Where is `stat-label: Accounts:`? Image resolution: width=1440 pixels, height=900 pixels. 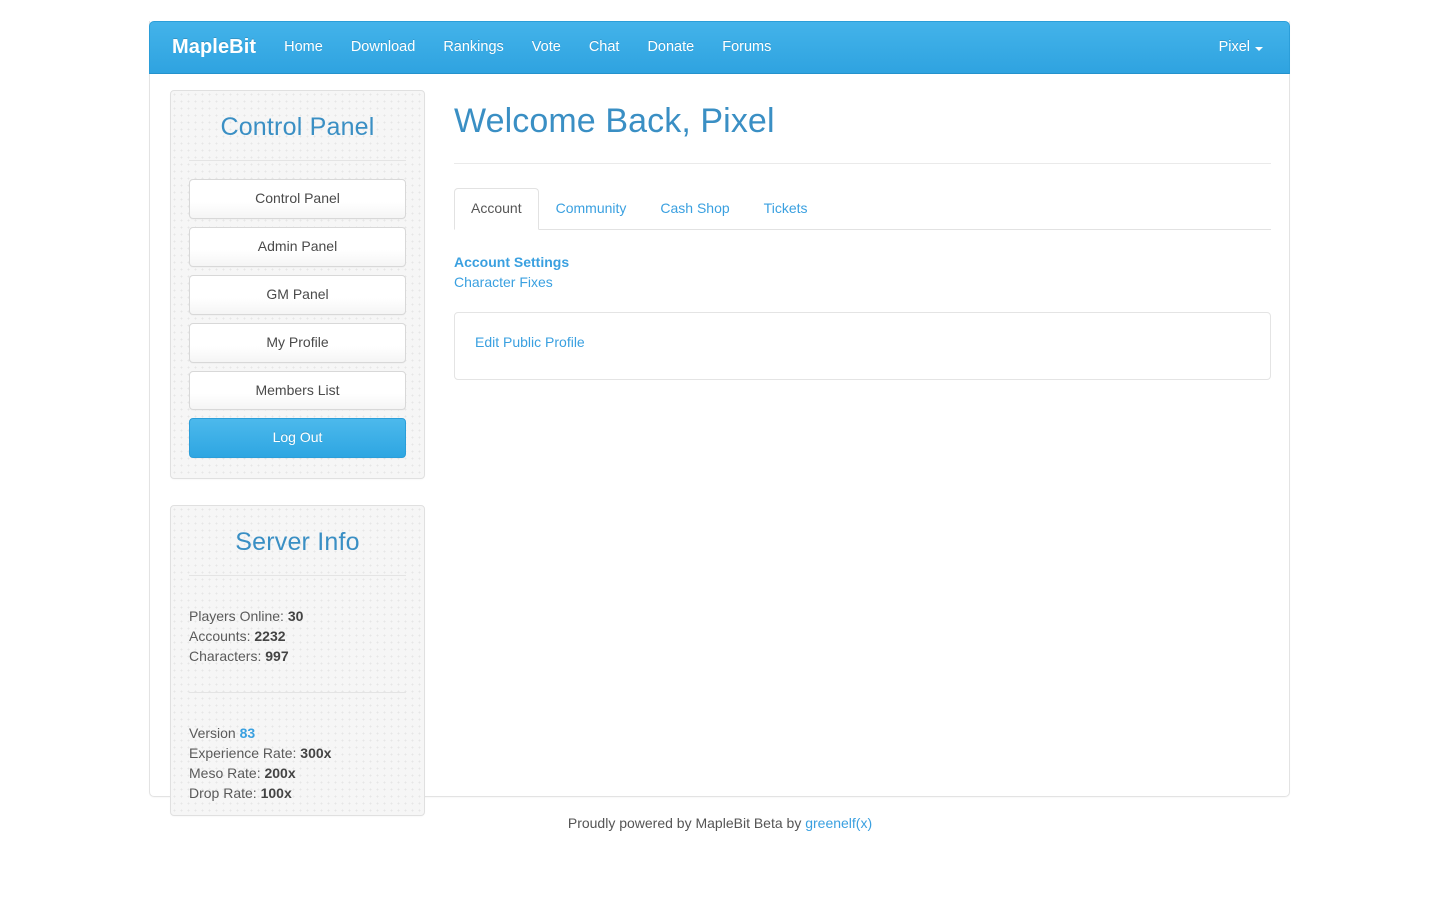
stat-label: Accounts: is located at coordinates (220, 636).